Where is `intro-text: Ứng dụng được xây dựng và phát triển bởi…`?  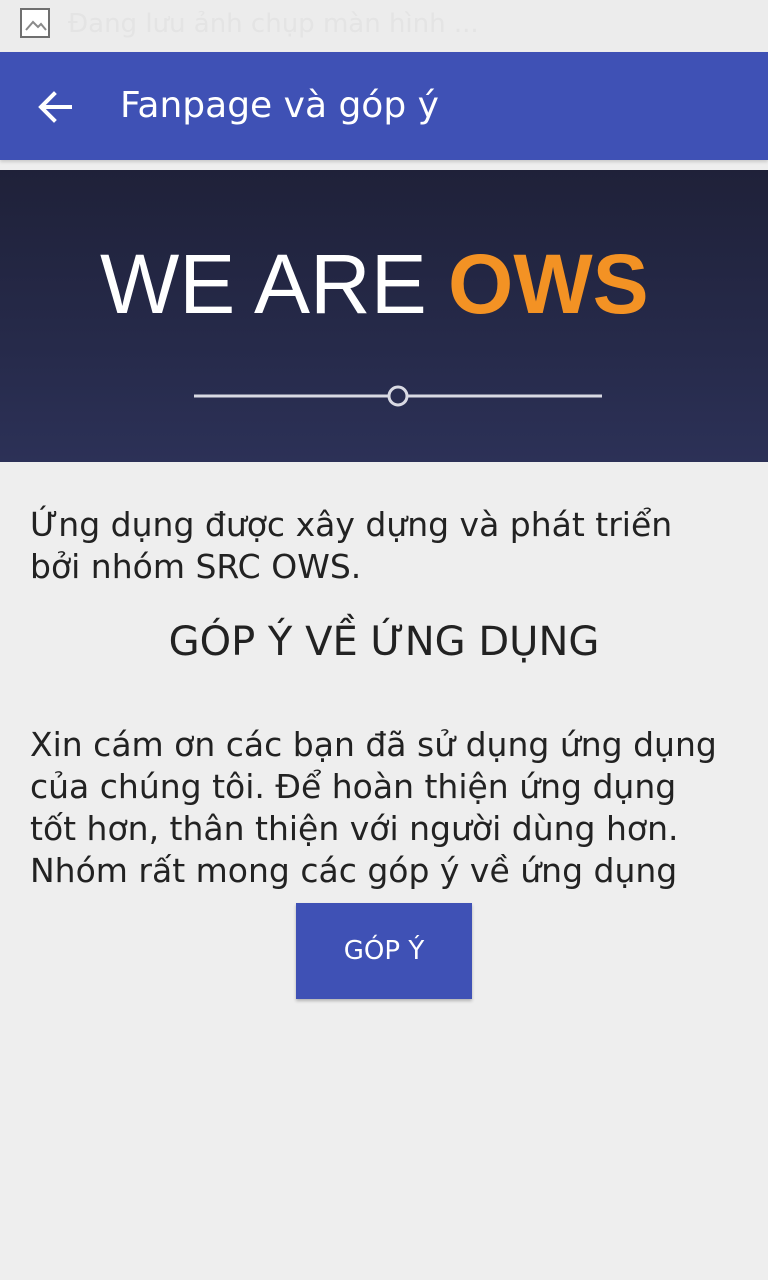
intro-text: Ứng dụng được xây dựng và phát triển bởi… is located at coordinates (351, 545).